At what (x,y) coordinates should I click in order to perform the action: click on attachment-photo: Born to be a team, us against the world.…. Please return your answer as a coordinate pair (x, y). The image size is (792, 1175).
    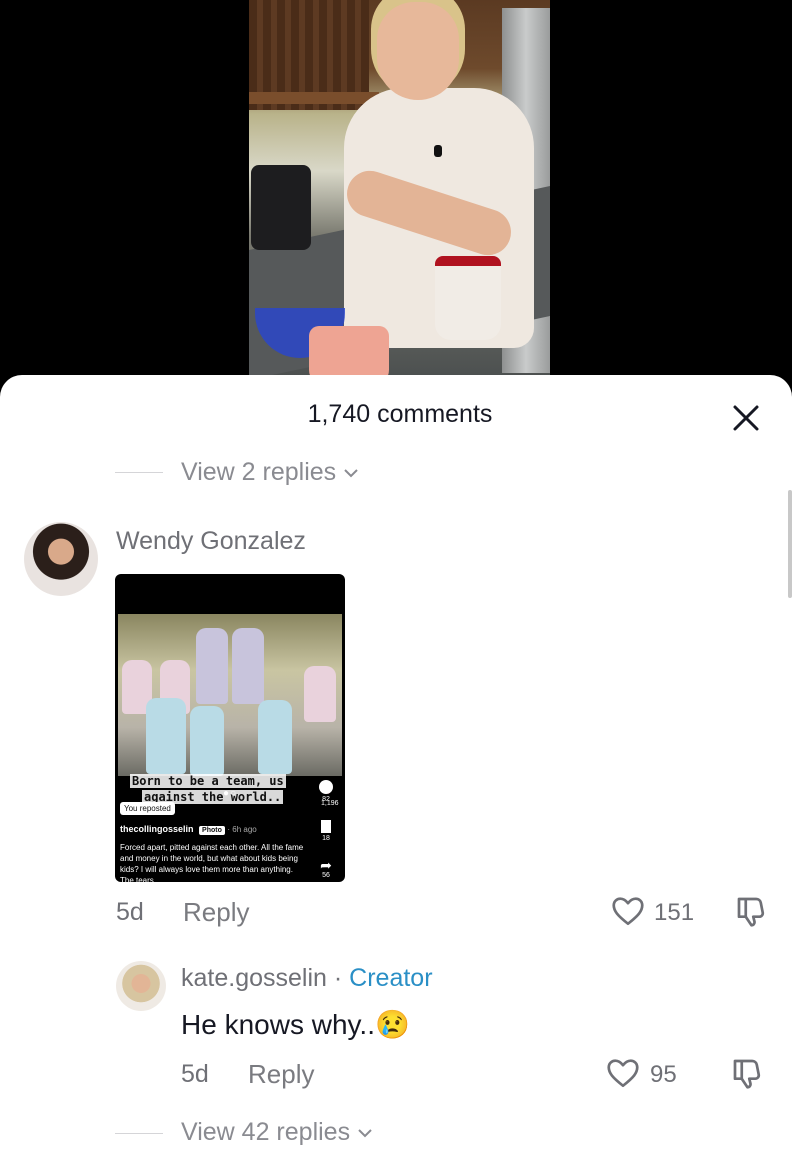
    Looking at the image, I should click on (230, 710).